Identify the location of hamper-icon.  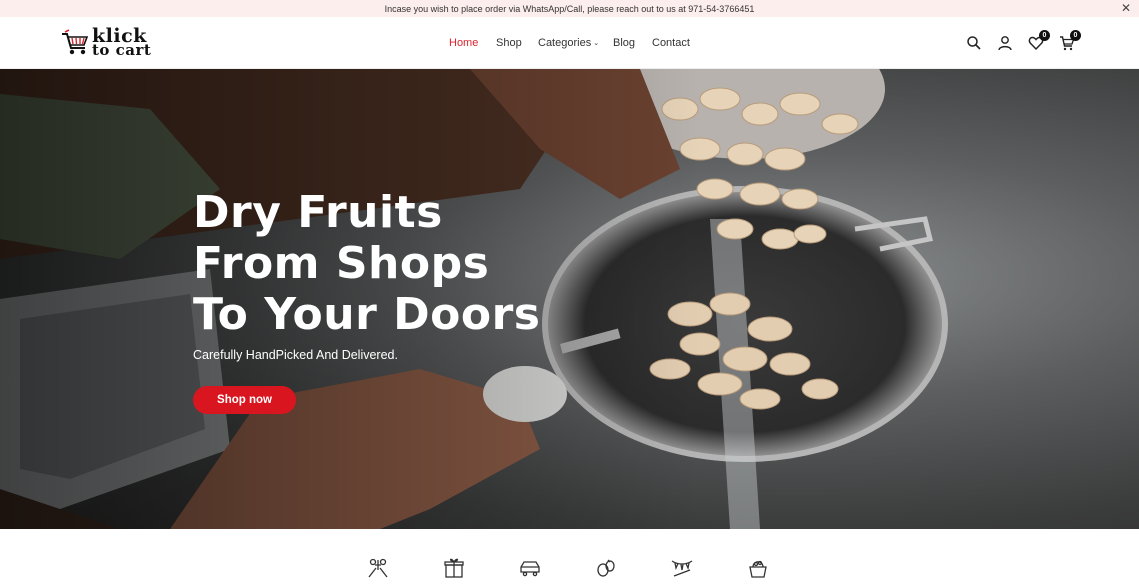
(758, 568).